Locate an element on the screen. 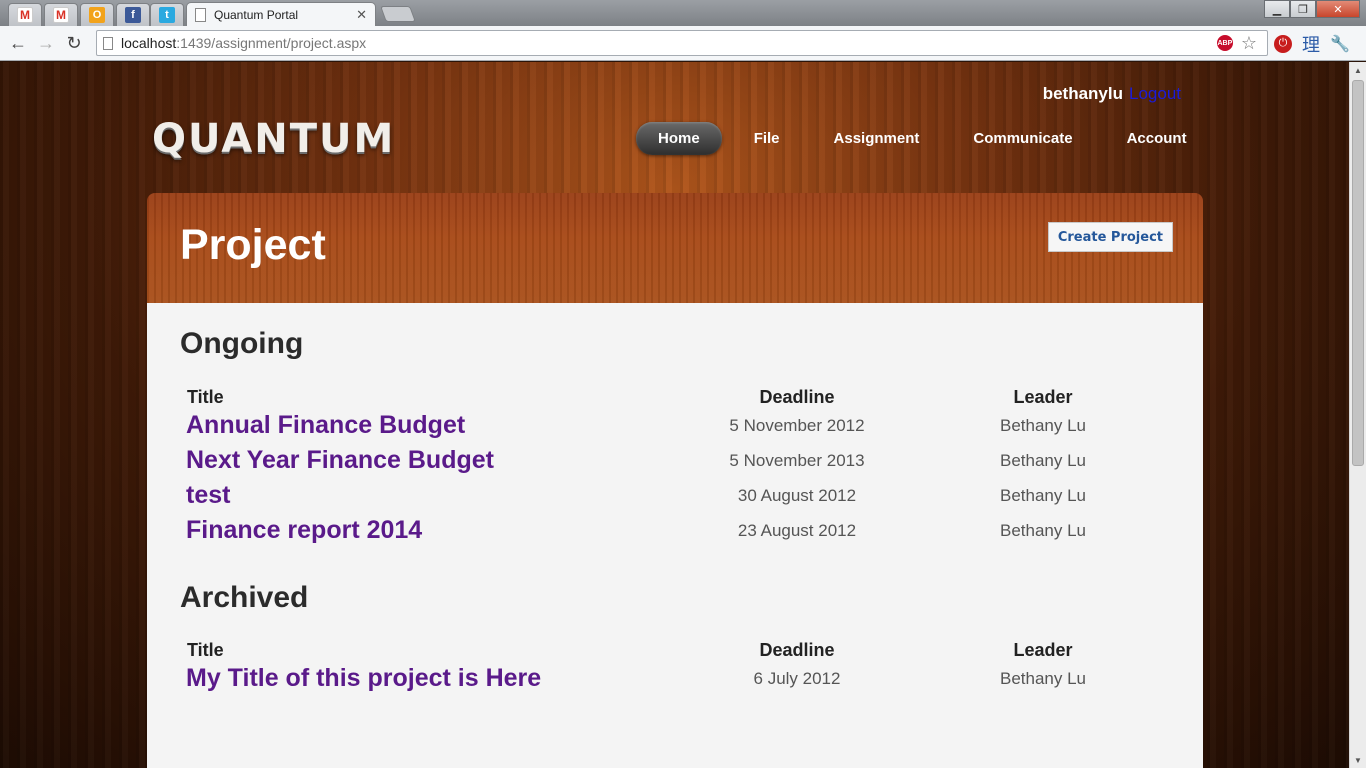 The width and height of the screenshot is (1366, 768). active-tab: Quantum Portal ✕ is located at coordinates (281, 14).